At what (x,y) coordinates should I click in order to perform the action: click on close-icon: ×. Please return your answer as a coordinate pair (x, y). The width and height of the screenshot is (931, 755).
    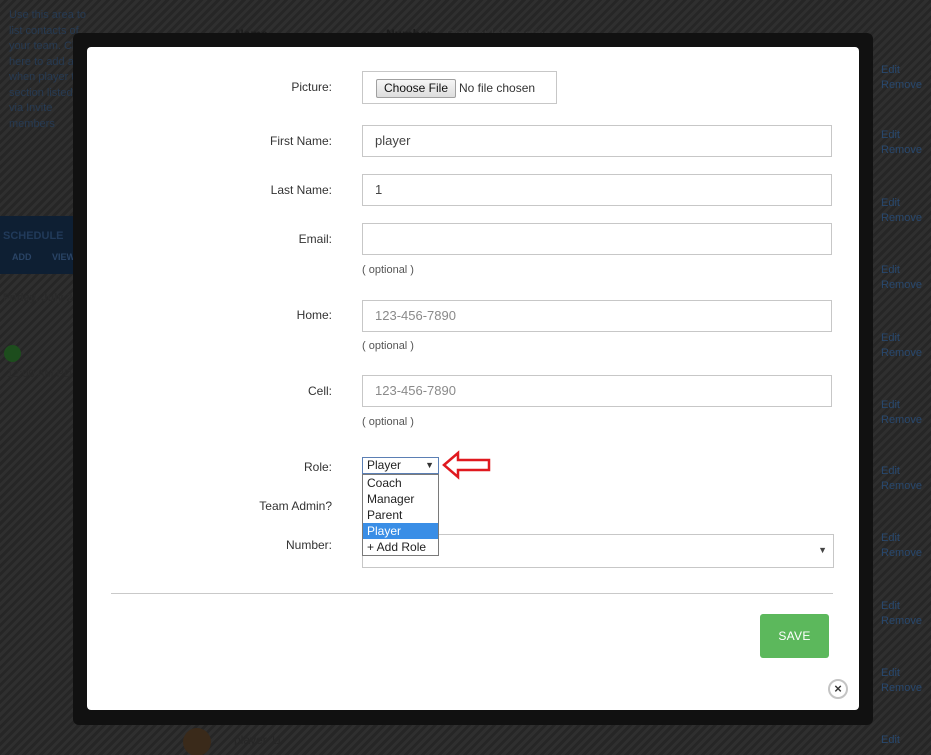
    Looking at the image, I should click on (838, 689).